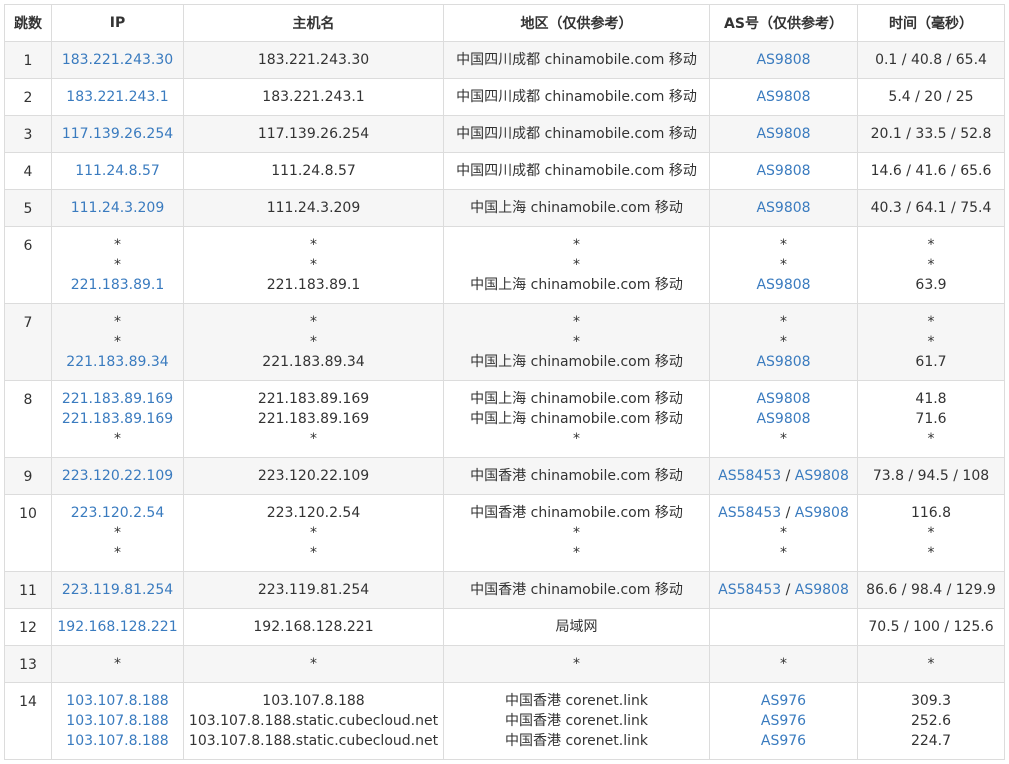 The height and width of the screenshot is (764, 1009). I want to click on hostname-text: 221.183.89.169, so click(313, 399).